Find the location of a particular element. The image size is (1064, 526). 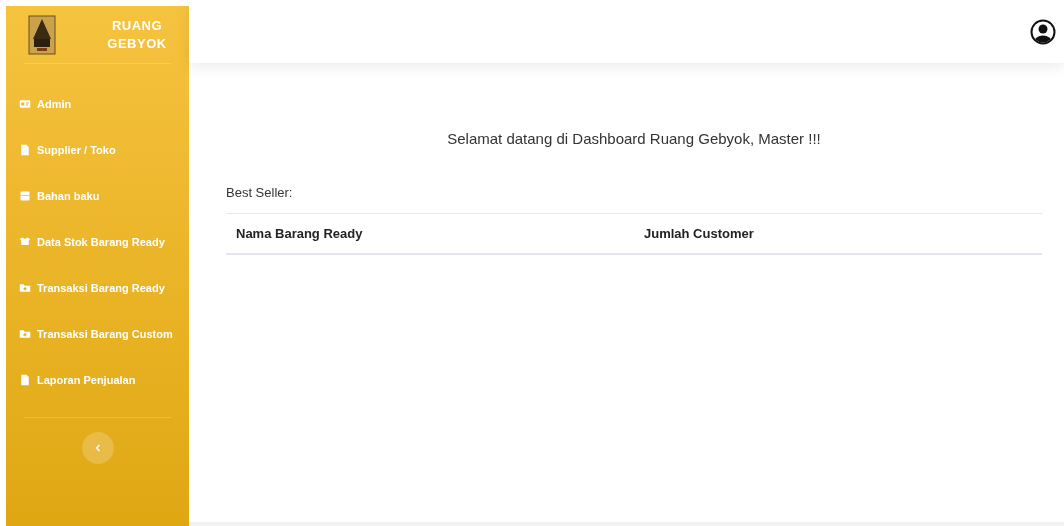

user-icon is located at coordinates (1043, 31).